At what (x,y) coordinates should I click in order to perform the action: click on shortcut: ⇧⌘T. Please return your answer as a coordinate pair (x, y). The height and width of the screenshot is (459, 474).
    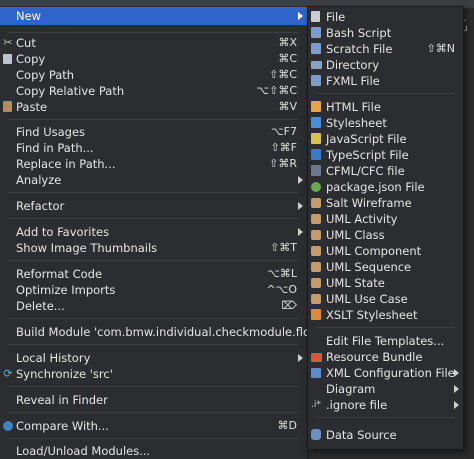
    Looking at the image, I should click on (283, 247).